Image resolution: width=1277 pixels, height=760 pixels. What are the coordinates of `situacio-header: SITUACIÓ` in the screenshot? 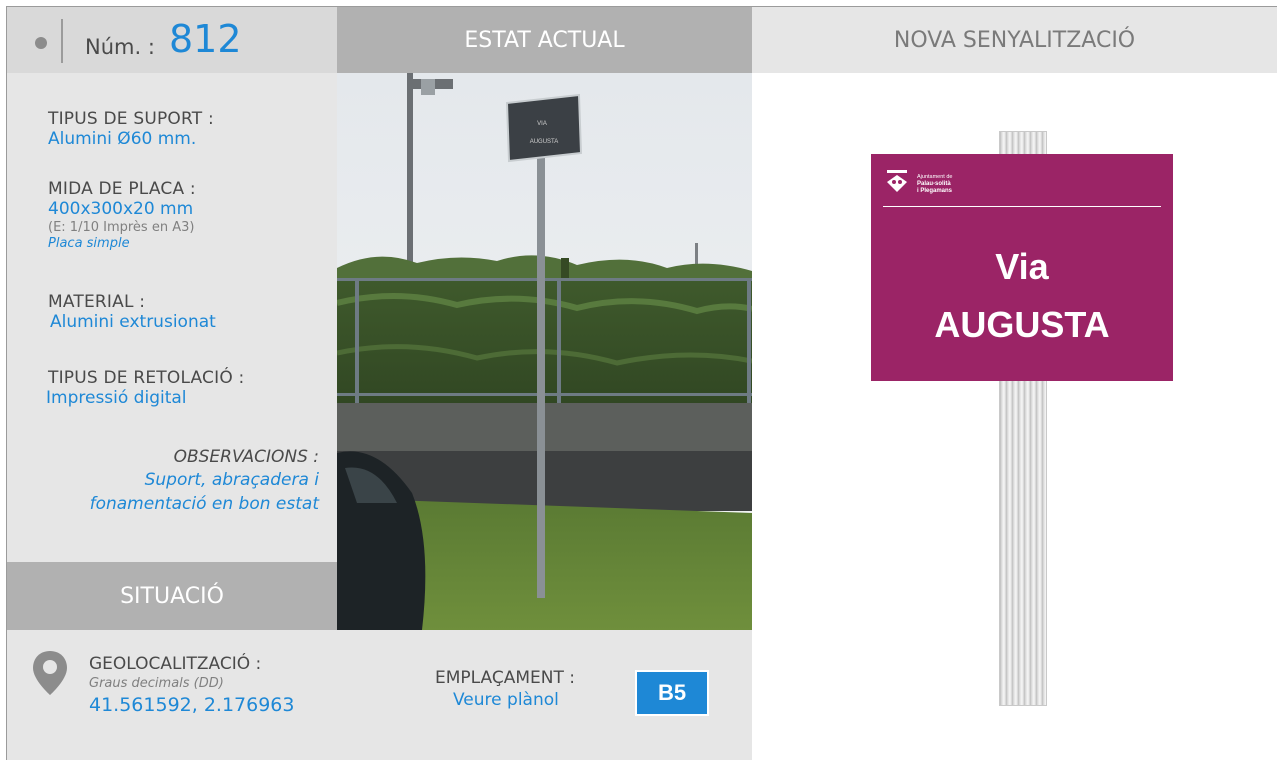 It's located at (172, 596).